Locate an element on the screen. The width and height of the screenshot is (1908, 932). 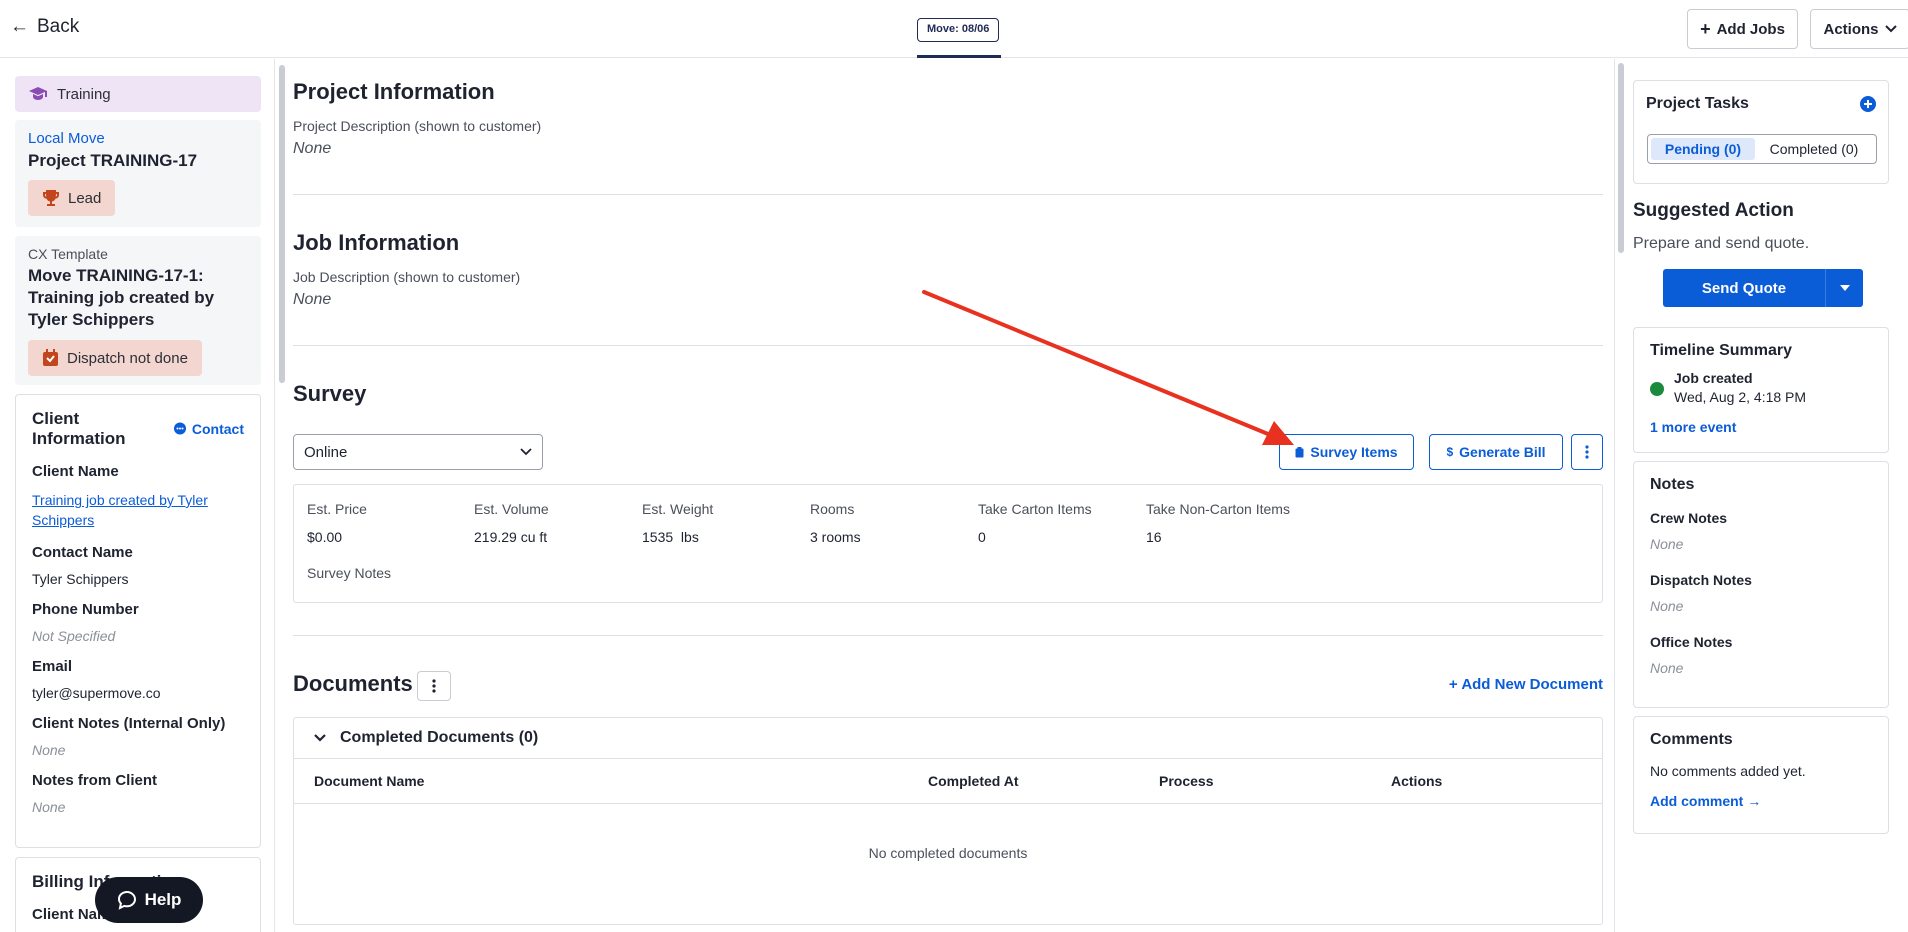
send-quote-split-button: Send Quote is located at coordinates (1763, 288).